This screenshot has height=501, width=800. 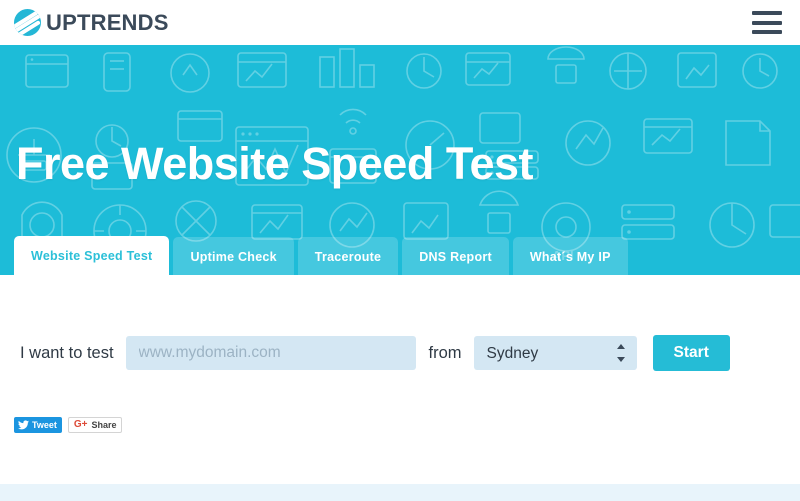 I want to click on tweet-button: Tweet, so click(x=38, y=425).